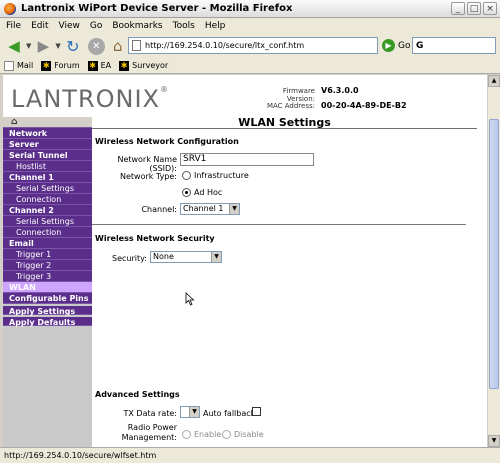 Image resolution: width=500 pixels, height=463 pixels. I want to click on auto-fallback-label: Auto fallback, so click(229, 413).